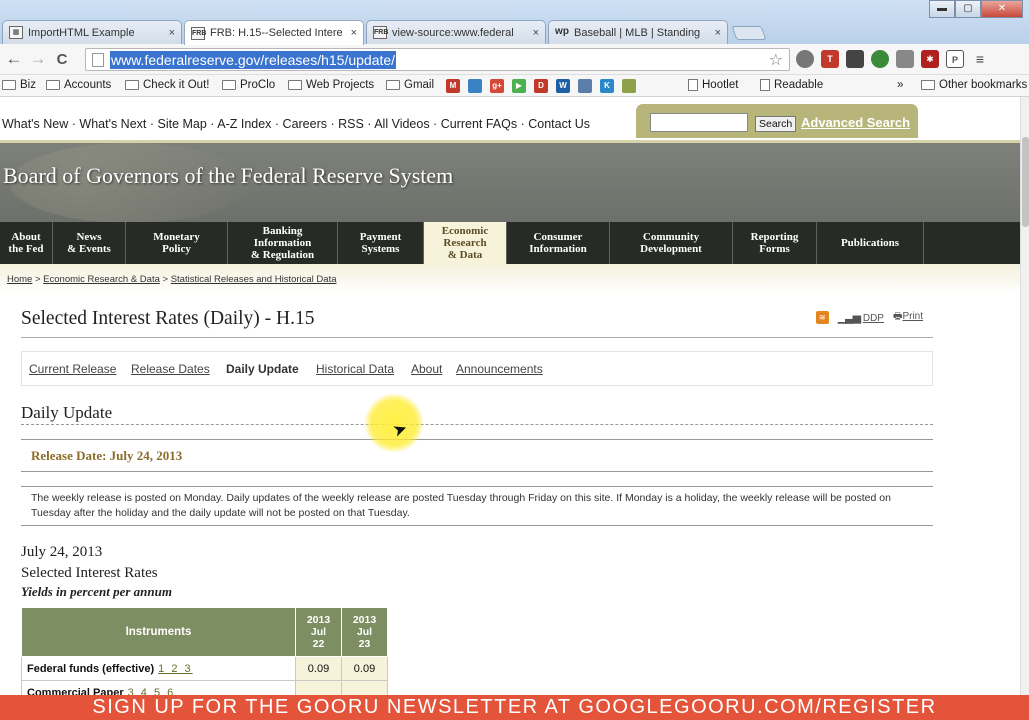 Image resolution: width=1029 pixels, height=720 pixels. Describe the element at coordinates (942, 9) in the screenshot. I see `minimize-button: ▬` at that location.